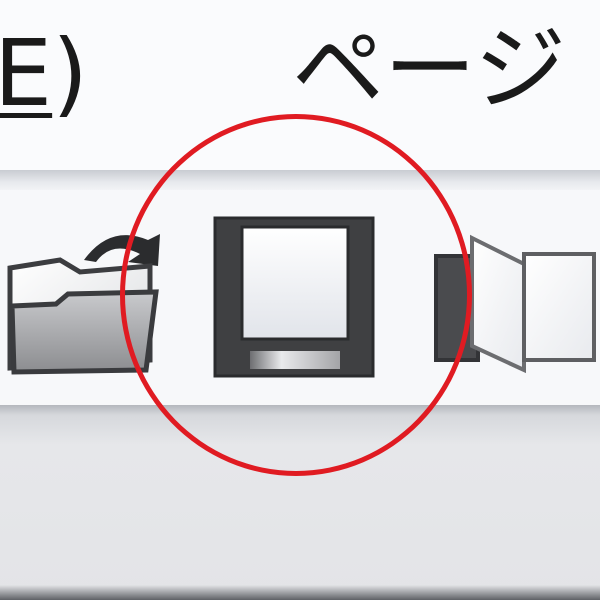 This screenshot has height=600, width=600. I want to click on floppy-disk-icon, so click(294, 297).